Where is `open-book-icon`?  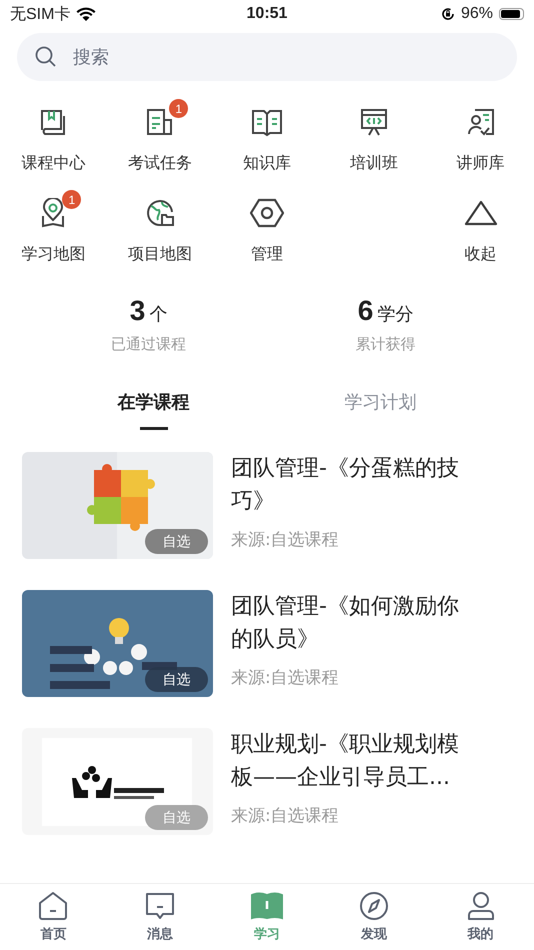
open-book-icon is located at coordinates (266, 122).